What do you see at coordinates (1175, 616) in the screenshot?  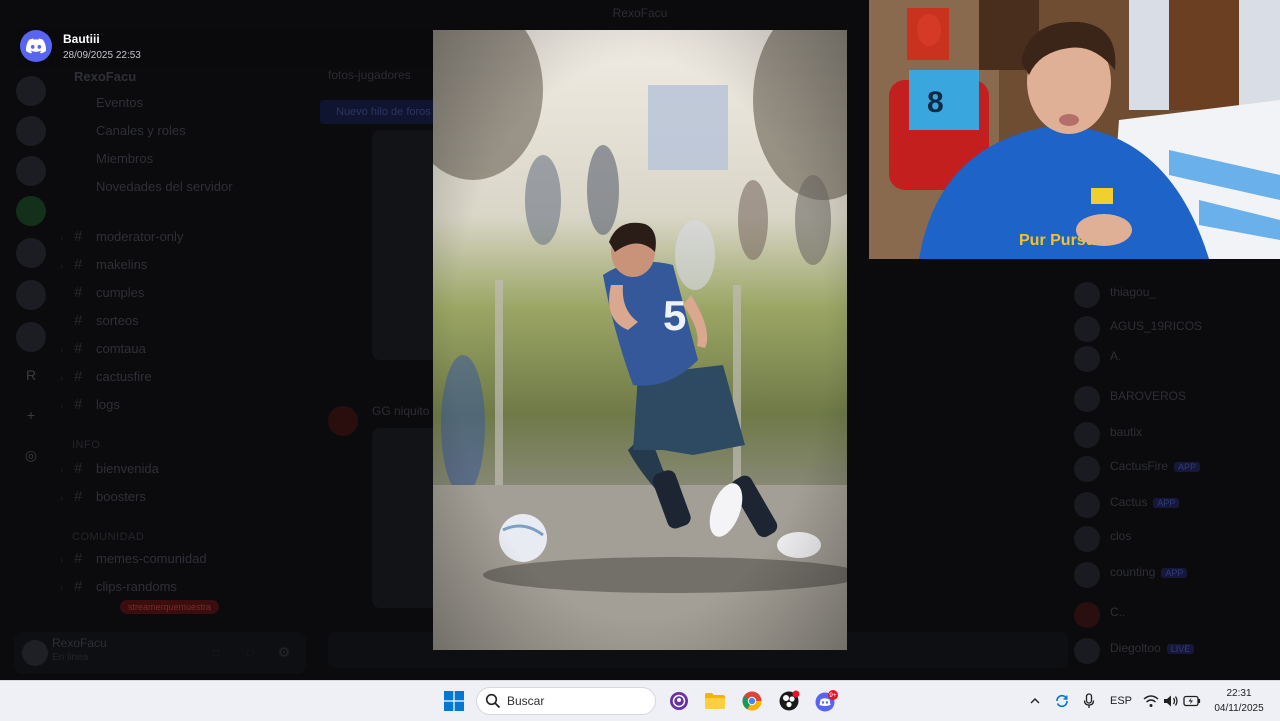 I see `list-item: C..` at bounding box center [1175, 616].